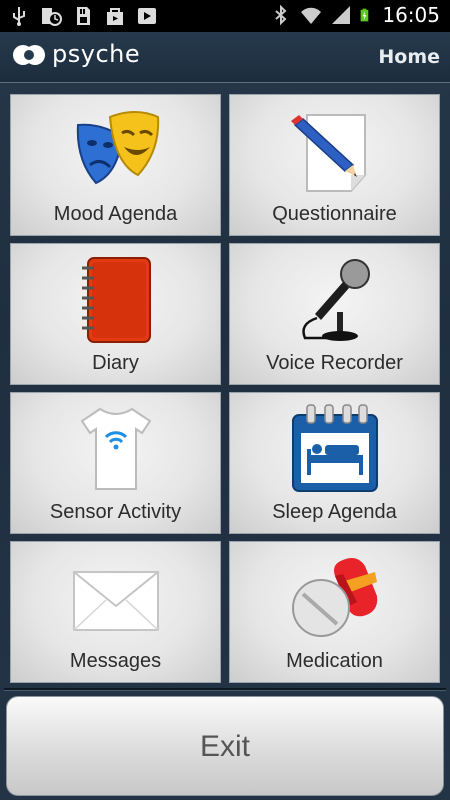  I want to click on tile-label: Medication, so click(334, 661).